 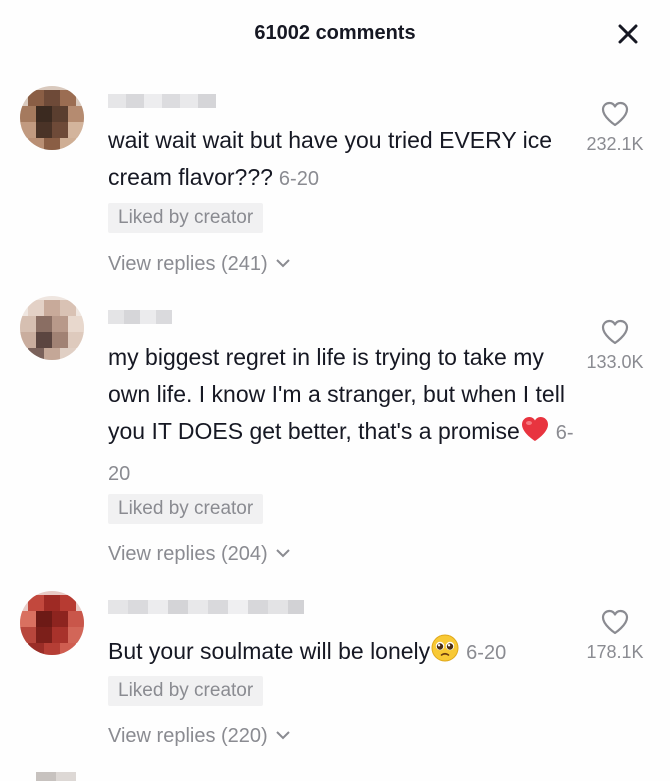 I want to click on close-button, so click(x=628, y=34).